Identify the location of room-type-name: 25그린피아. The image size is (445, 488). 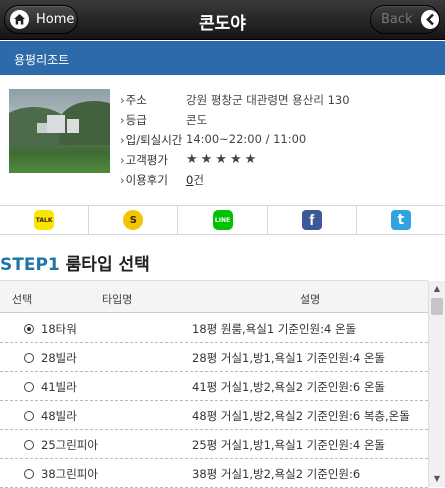
(69, 445).